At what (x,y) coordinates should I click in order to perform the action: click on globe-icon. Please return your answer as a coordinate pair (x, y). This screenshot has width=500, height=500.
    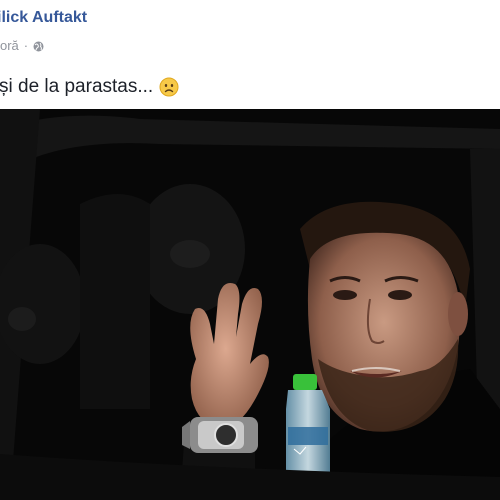
    Looking at the image, I should click on (38, 46).